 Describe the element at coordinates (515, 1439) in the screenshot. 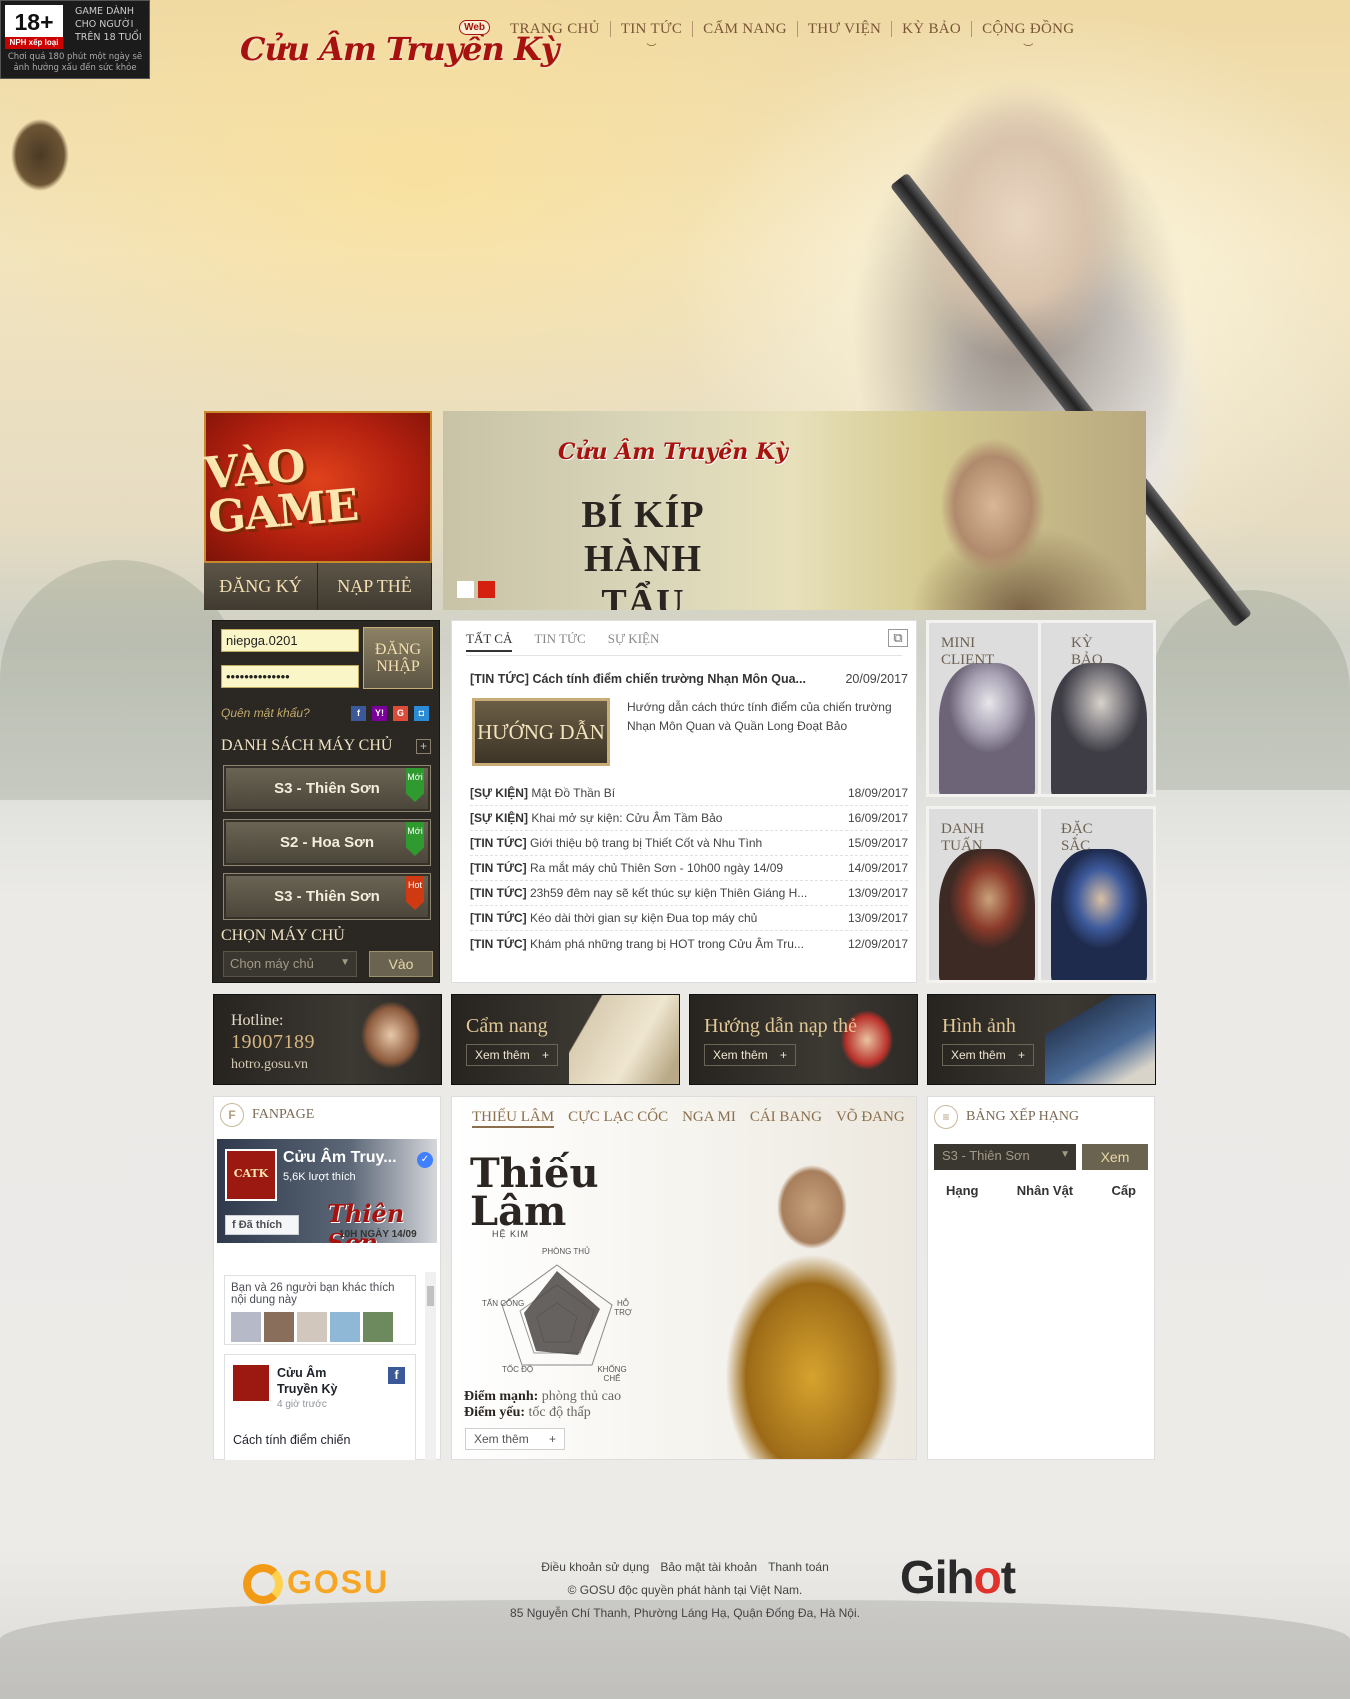

I see `class-more-button: Xem thêm +` at that location.